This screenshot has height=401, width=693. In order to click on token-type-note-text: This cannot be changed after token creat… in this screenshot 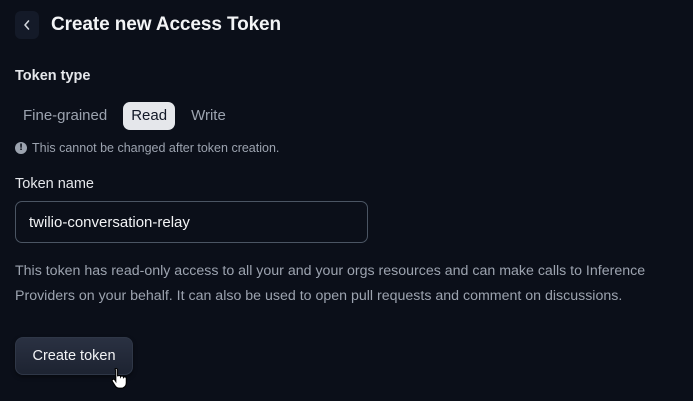, I will do `click(156, 148)`.